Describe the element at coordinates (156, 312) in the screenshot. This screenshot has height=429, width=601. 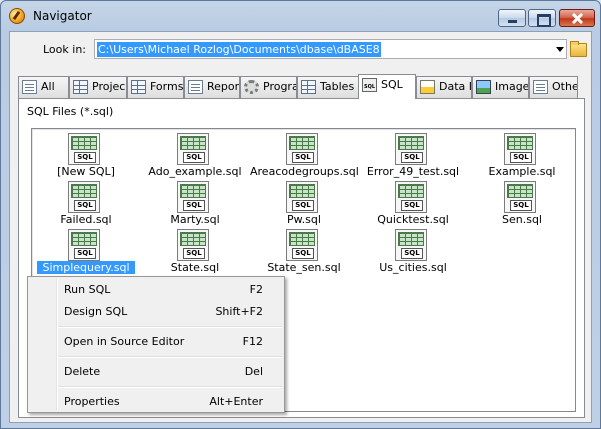
I see `menu-item-design-sql: Design SQL Shift+F2` at that location.